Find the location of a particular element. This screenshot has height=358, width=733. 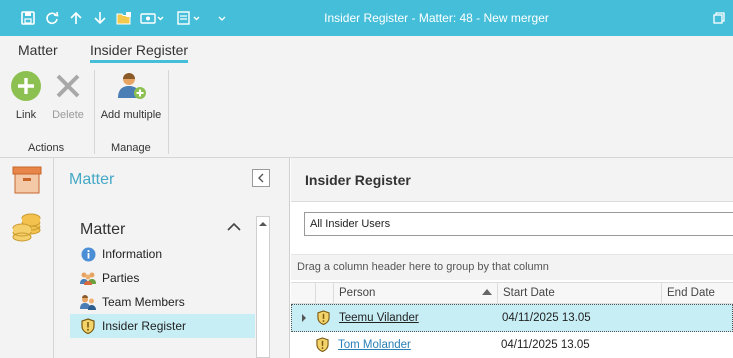

collapse-panel-button is located at coordinates (261, 178).